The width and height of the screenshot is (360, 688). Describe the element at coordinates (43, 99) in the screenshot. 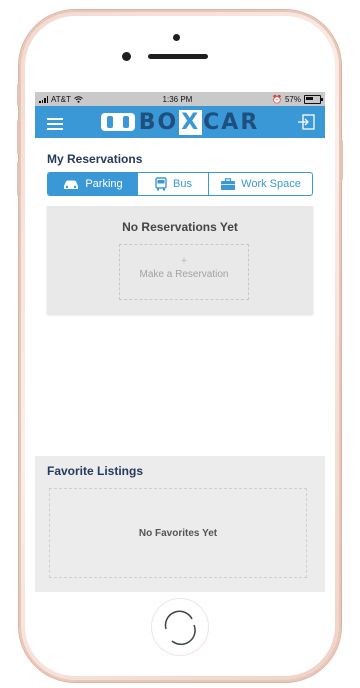

I see `signal-icon` at that location.